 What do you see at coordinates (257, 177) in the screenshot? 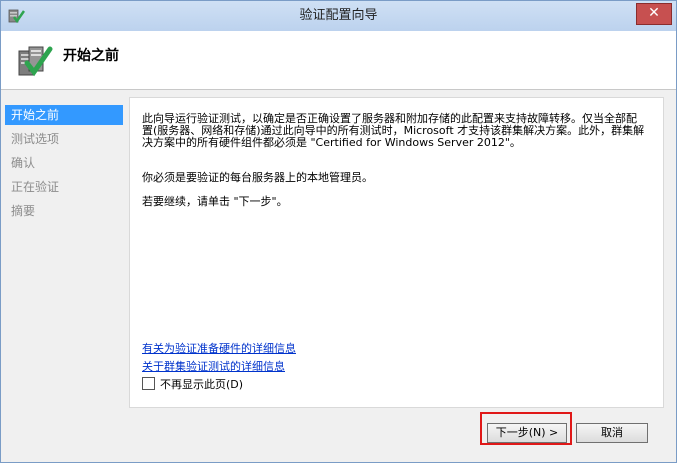
I see `admin-requirement-text: 你必须是要验证的每台服务器上的本地管理员。` at bounding box center [257, 177].